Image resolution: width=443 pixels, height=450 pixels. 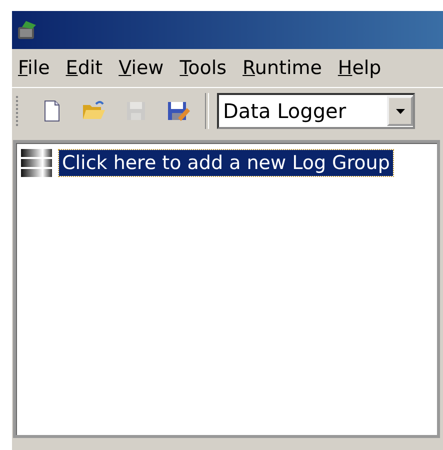 I want to click on blank-page-icon, so click(x=52, y=111).